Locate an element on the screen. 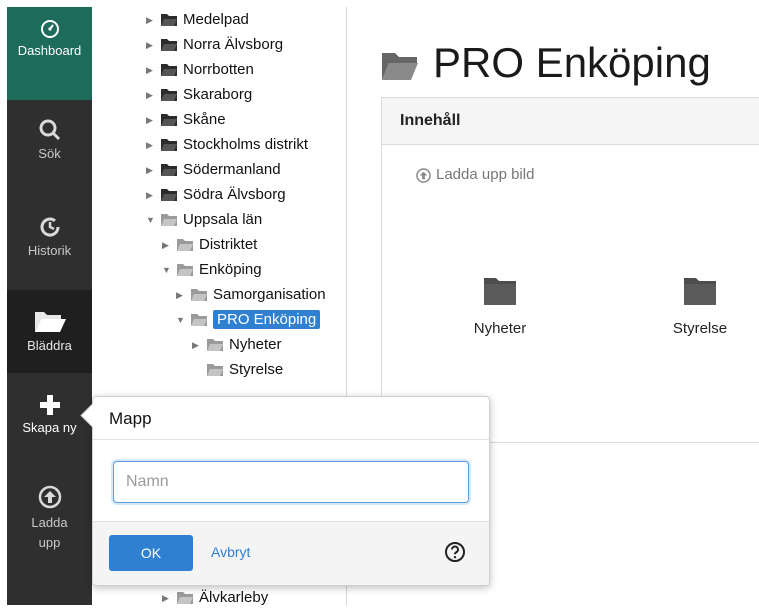 Image resolution: width=759 pixels, height=609 pixels. tree-node-label: Stockholms distrikt is located at coordinates (246, 144).